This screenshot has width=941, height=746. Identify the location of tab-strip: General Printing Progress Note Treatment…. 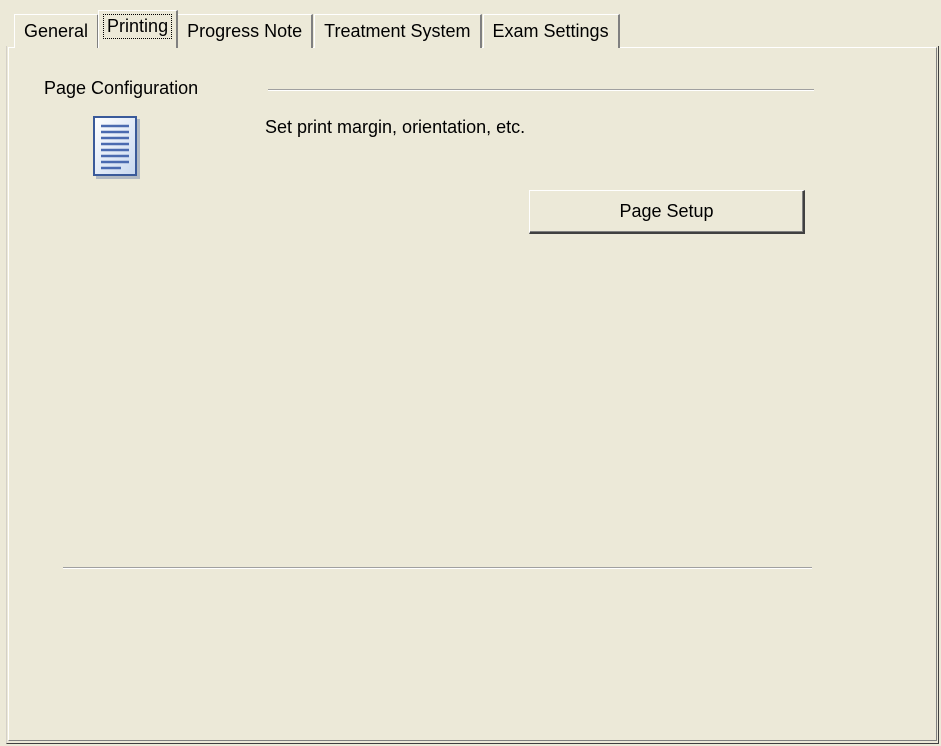
(317, 29).